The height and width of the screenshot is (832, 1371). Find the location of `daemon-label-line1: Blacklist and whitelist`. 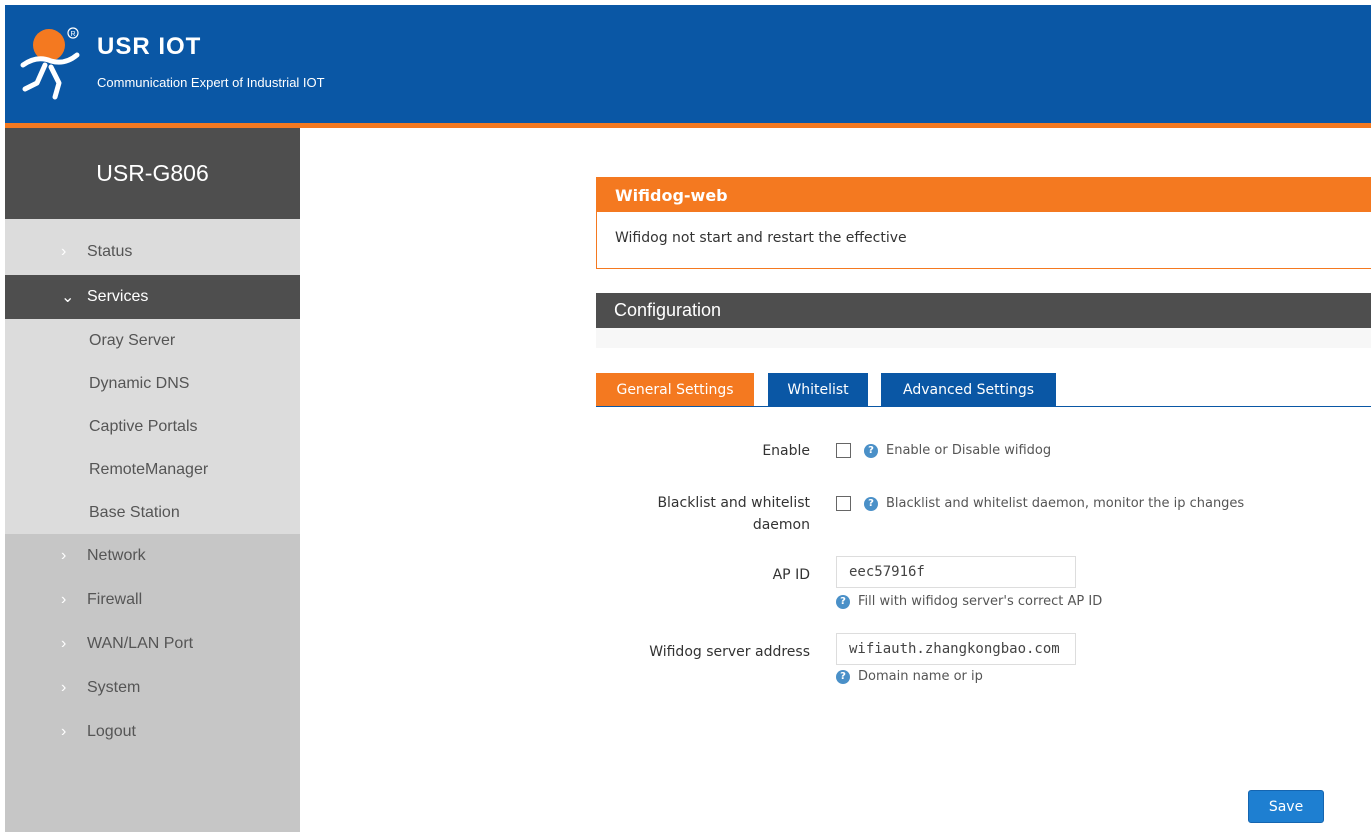

daemon-label-line1: Blacklist and whitelist is located at coordinates (733, 503).